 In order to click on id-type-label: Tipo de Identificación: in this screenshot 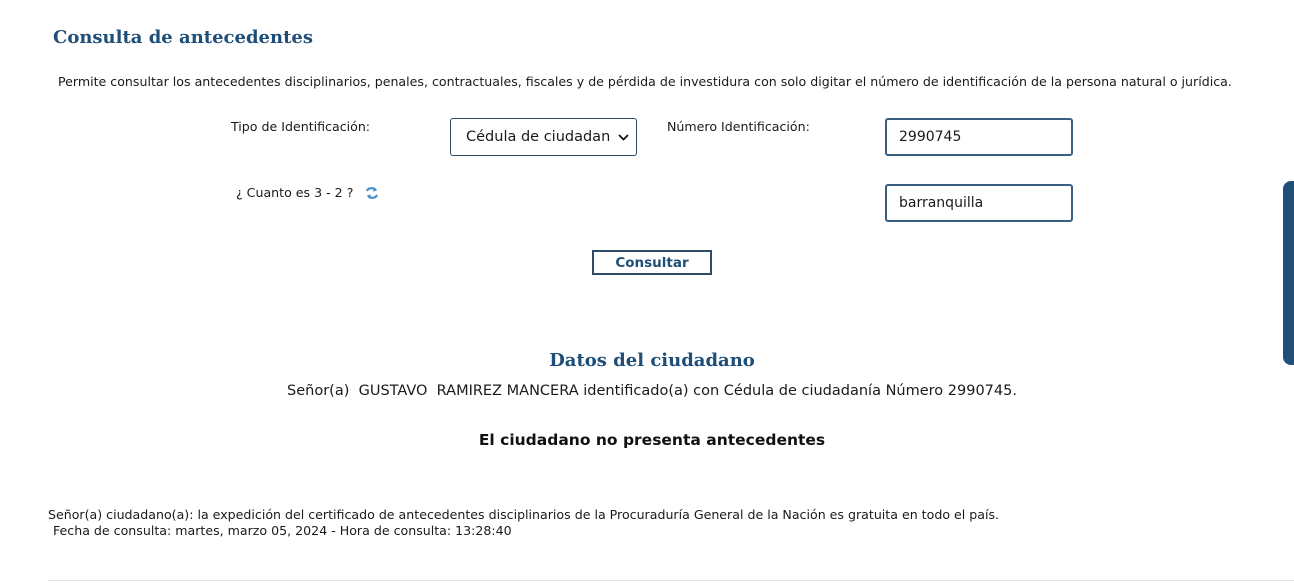, I will do `click(301, 126)`.